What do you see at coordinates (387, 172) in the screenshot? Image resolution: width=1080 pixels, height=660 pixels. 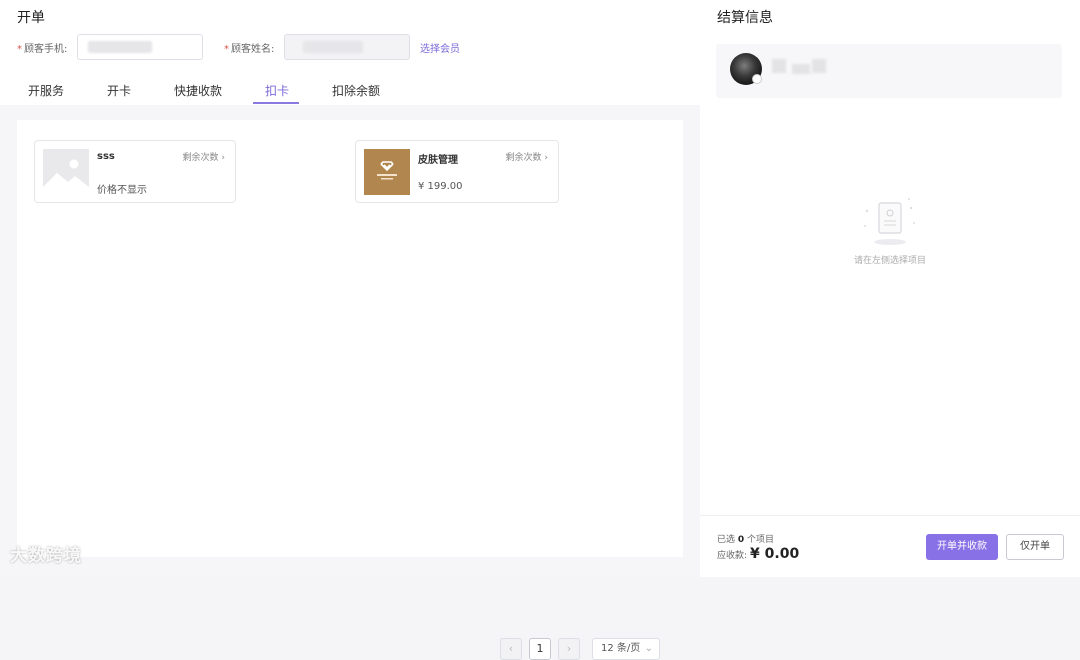 I see `brand-logo-icon` at bounding box center [387, 172].